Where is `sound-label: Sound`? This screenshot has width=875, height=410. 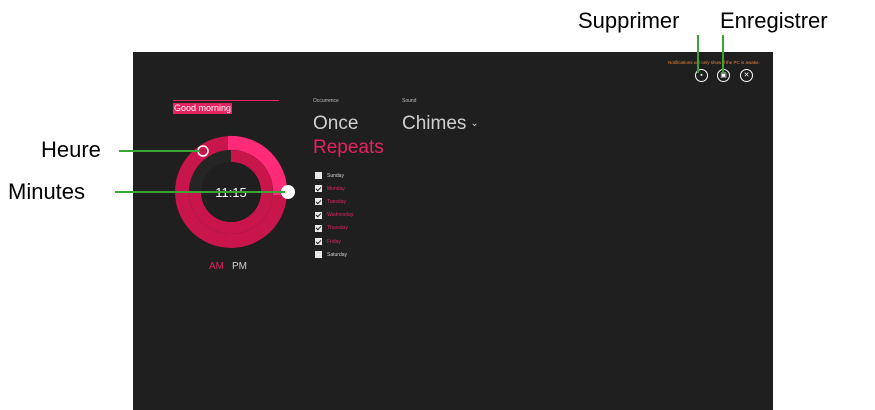 sound-label: Sound is located at coordinates (409, 101).